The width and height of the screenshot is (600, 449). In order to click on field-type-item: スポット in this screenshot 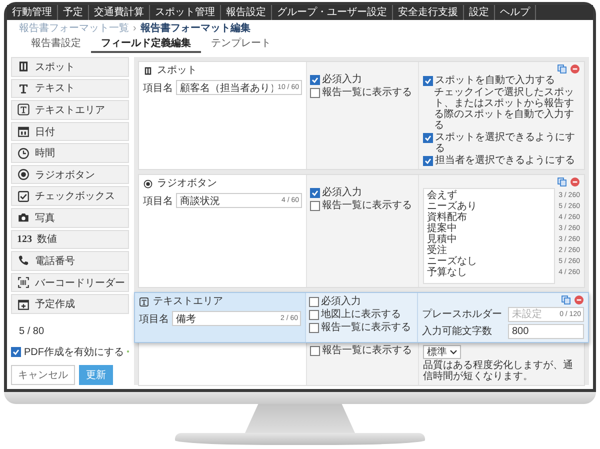, I will do `click(70, 67)`.